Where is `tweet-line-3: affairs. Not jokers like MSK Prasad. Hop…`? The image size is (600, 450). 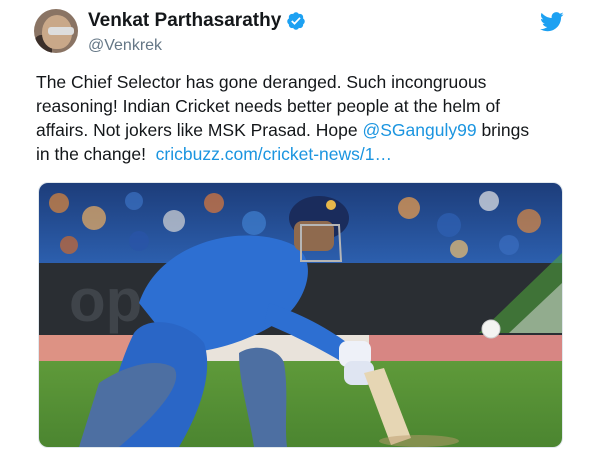 tweet-line-3: affairs. Not jokers like MSK Prasad. Hop… is located at coordinates (306, 130).